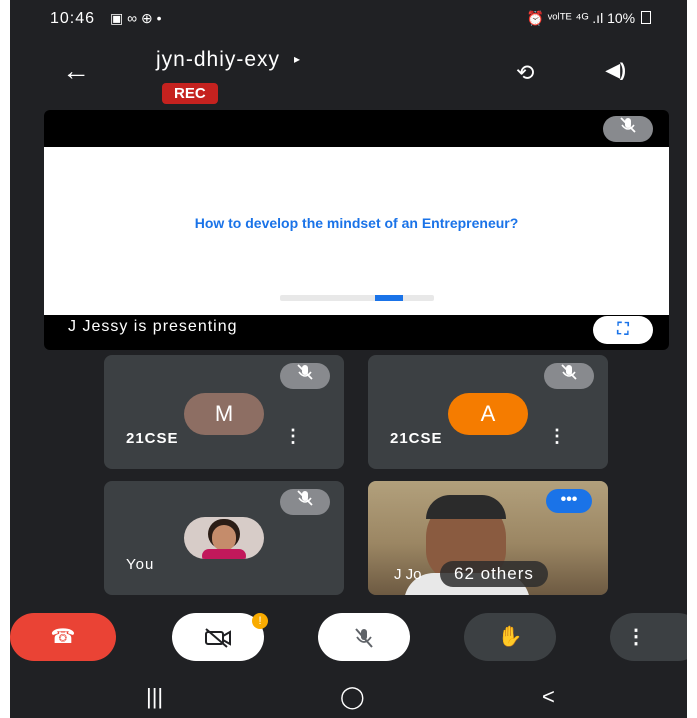 The width and height of the screenshot is (697, 718). I want to click on participant-tile-a: A 21CSE ⋮, so click(488, 412).